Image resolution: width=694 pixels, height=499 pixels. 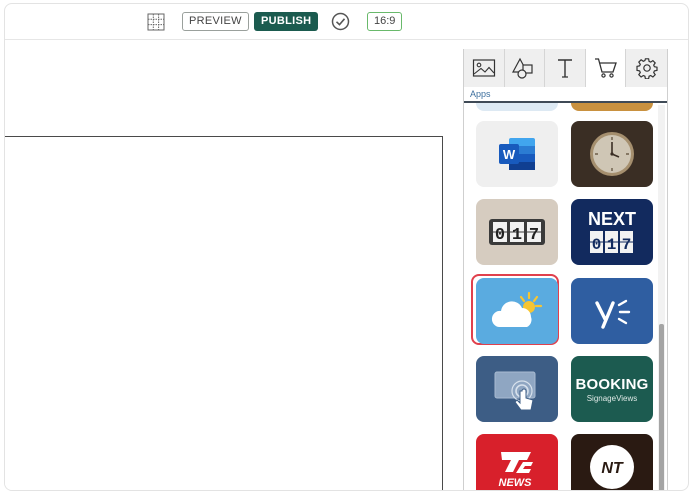 What do you see at coordinates (612, 384) in the screenshot?
I see `booking-label: BOOKING` at bounding box center [612, 384].